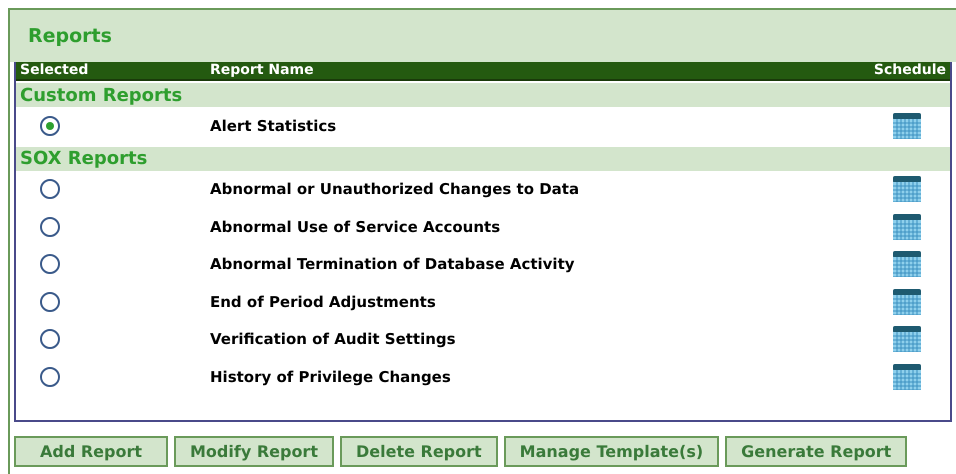 This screenshot has width=956, height=474. I want to click on group-title: Custom Reports, so click(101, 96).